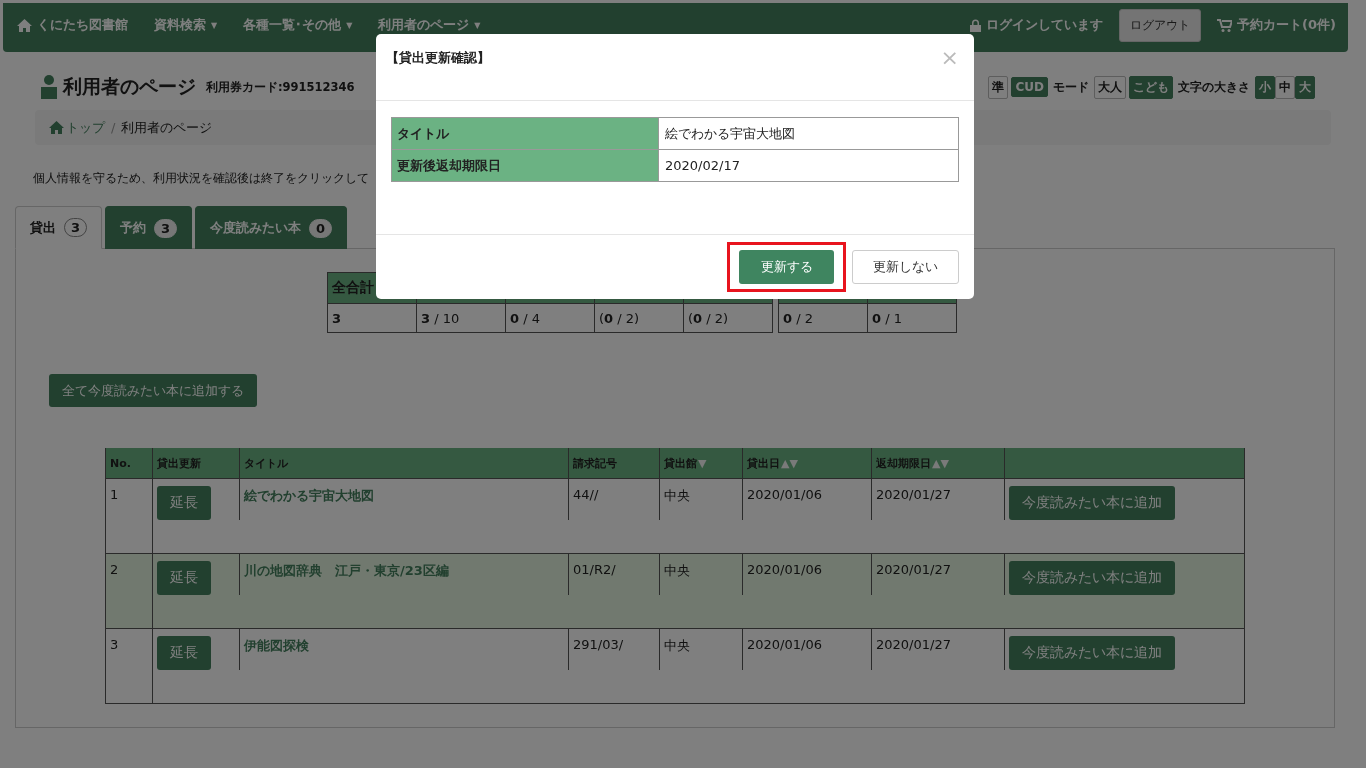  Describe the element at coordinates (550, 318) in the screenshot. I see `table-cell: 0 / 4` at that location.